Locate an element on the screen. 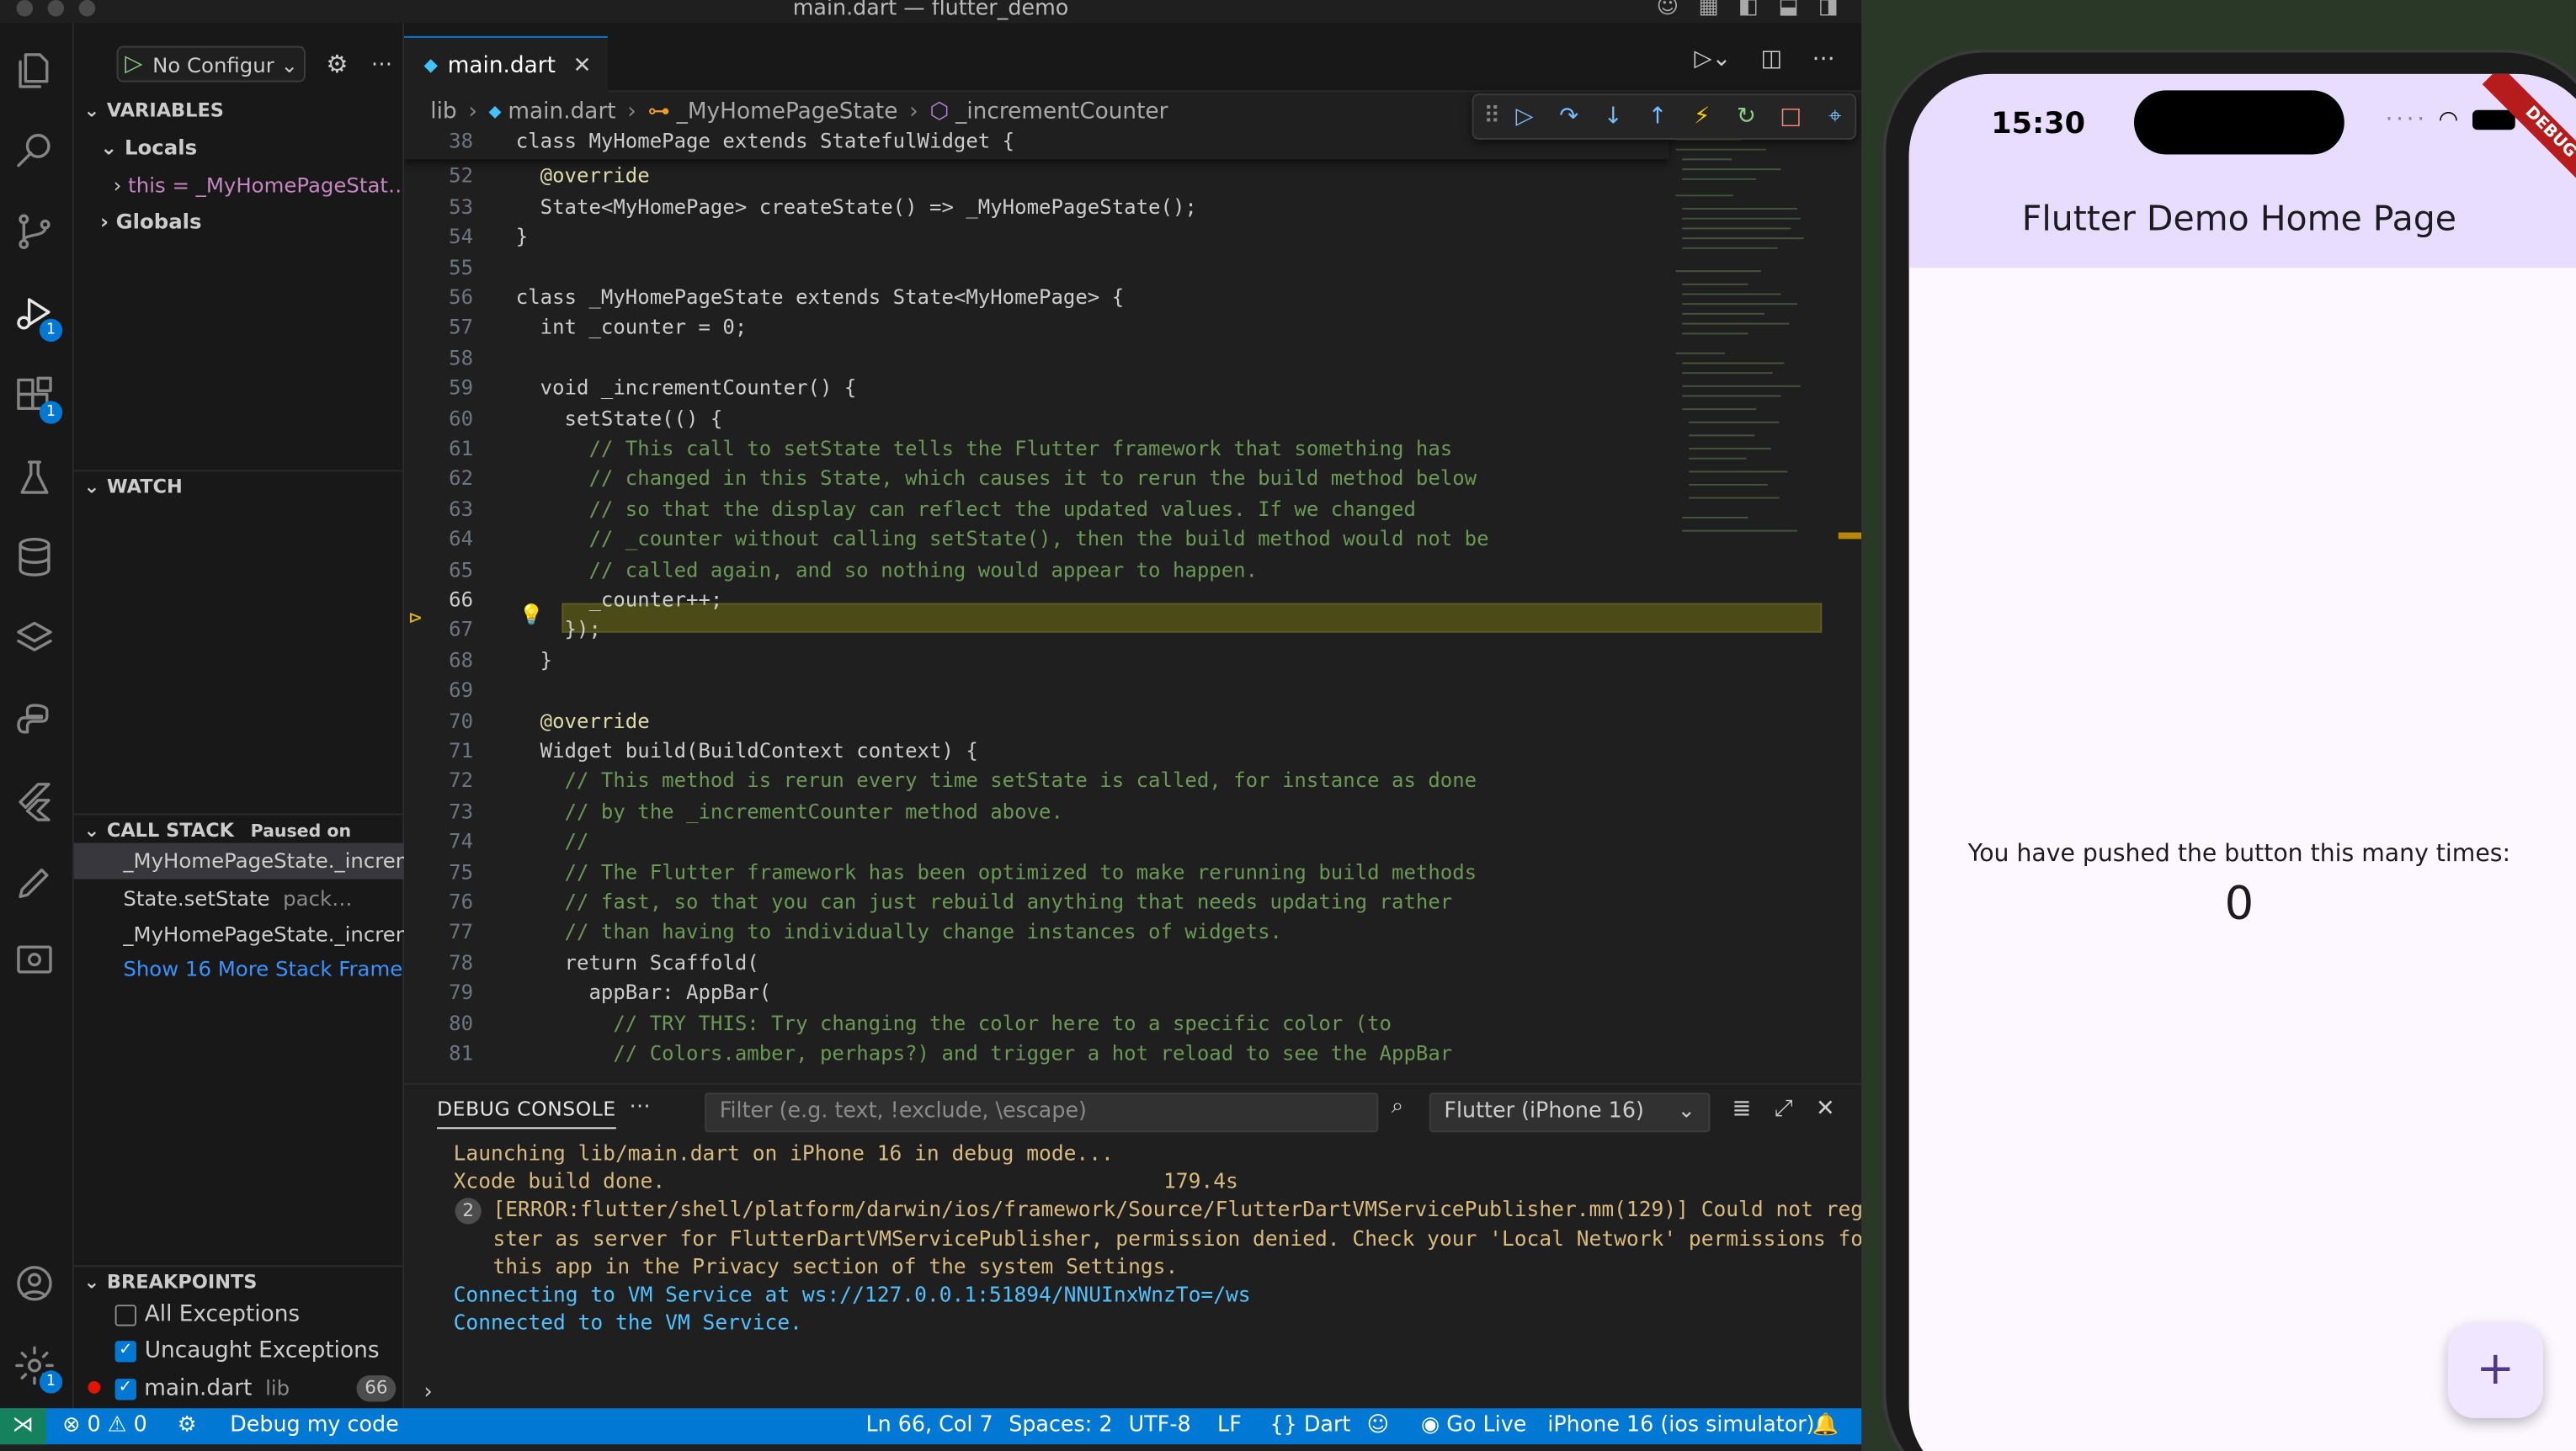 The image size is (2576, 1451). layers-icon is located at coordinates (37, 641).